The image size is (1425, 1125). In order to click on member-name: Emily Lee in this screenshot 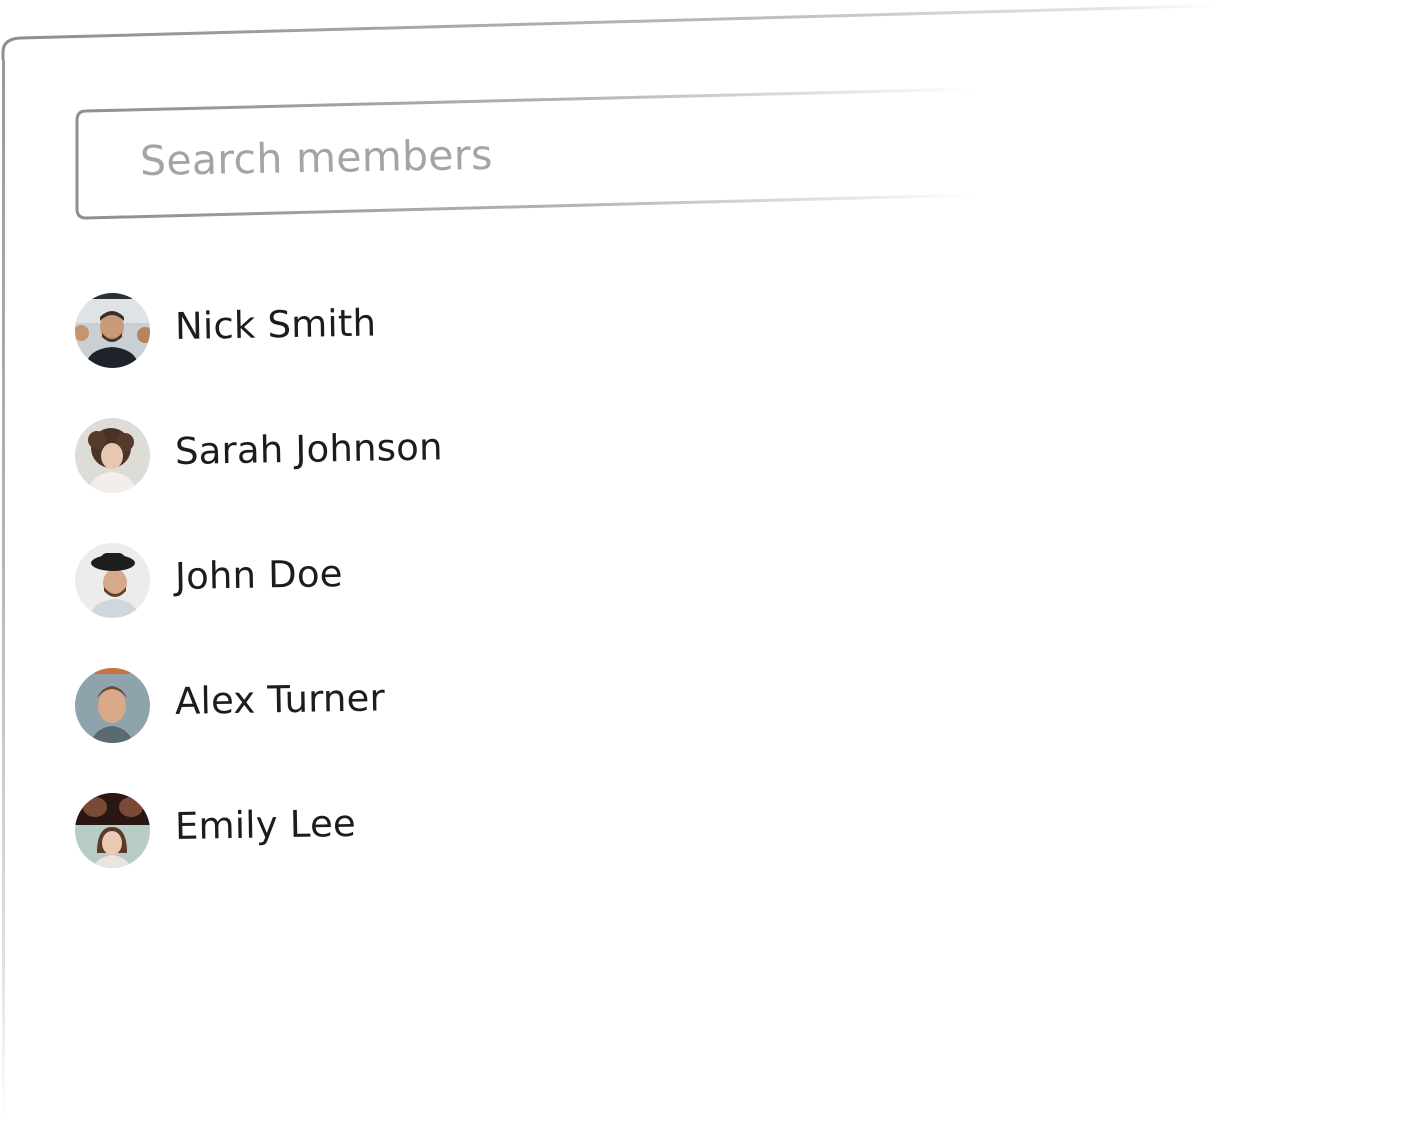, I will do `click(265, 824)`.